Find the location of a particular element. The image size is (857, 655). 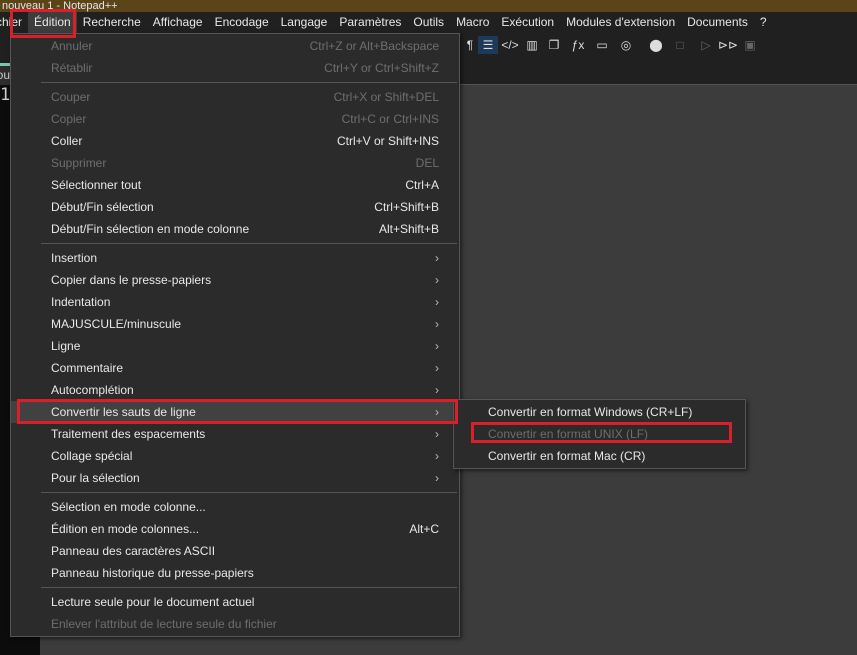

menu-item: Panneau des caractères ASCII is located at coordinates (235, 551).